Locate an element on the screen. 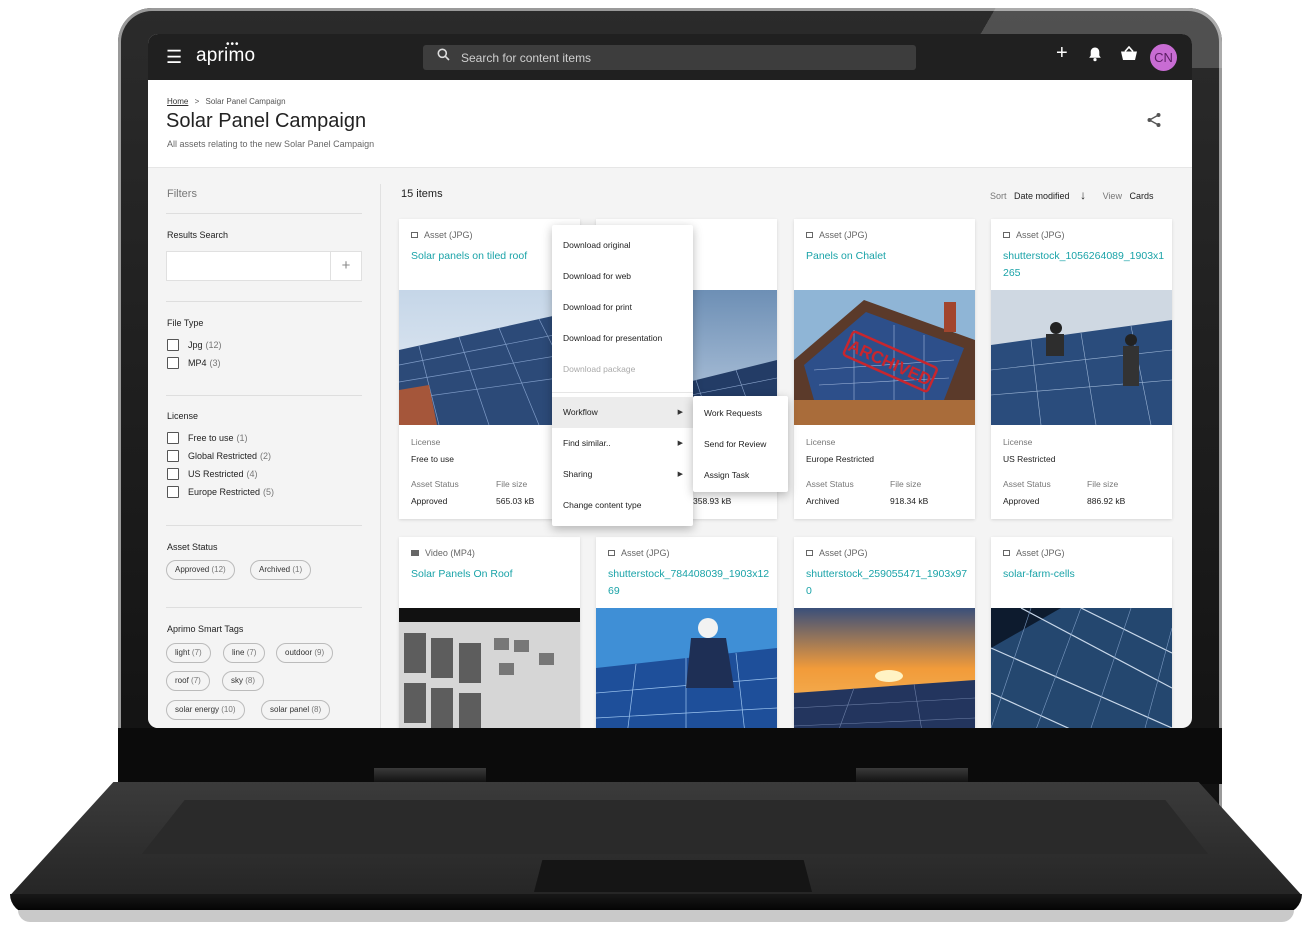  chip-count: (12) is located at coordinates (218, 569).